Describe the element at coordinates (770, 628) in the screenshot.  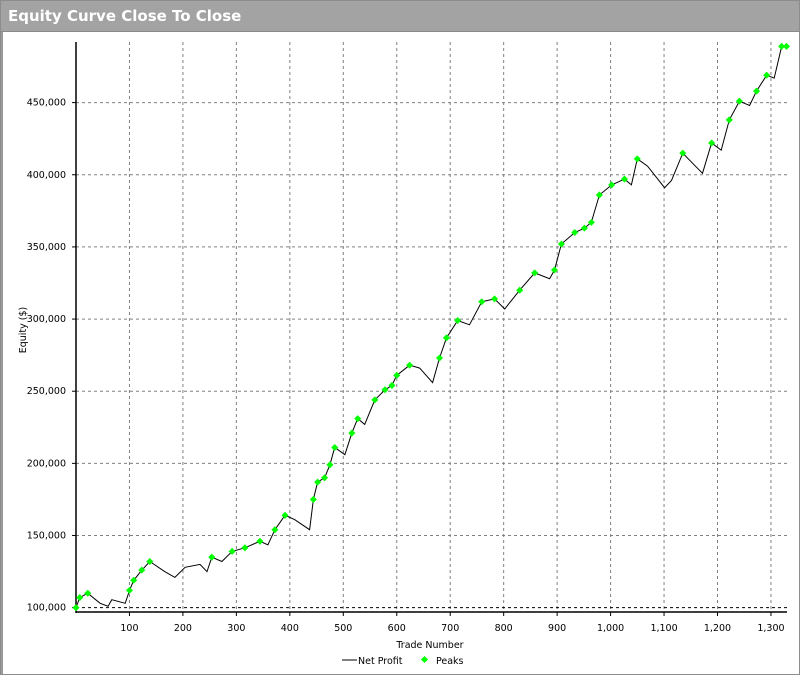
I see `x-tick-label: 1,300` at that location.